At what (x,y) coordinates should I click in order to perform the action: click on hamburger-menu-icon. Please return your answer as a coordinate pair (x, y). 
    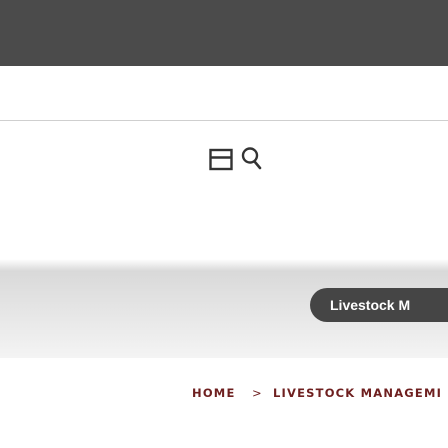
    Looking at the image, I should click on (221, 159).